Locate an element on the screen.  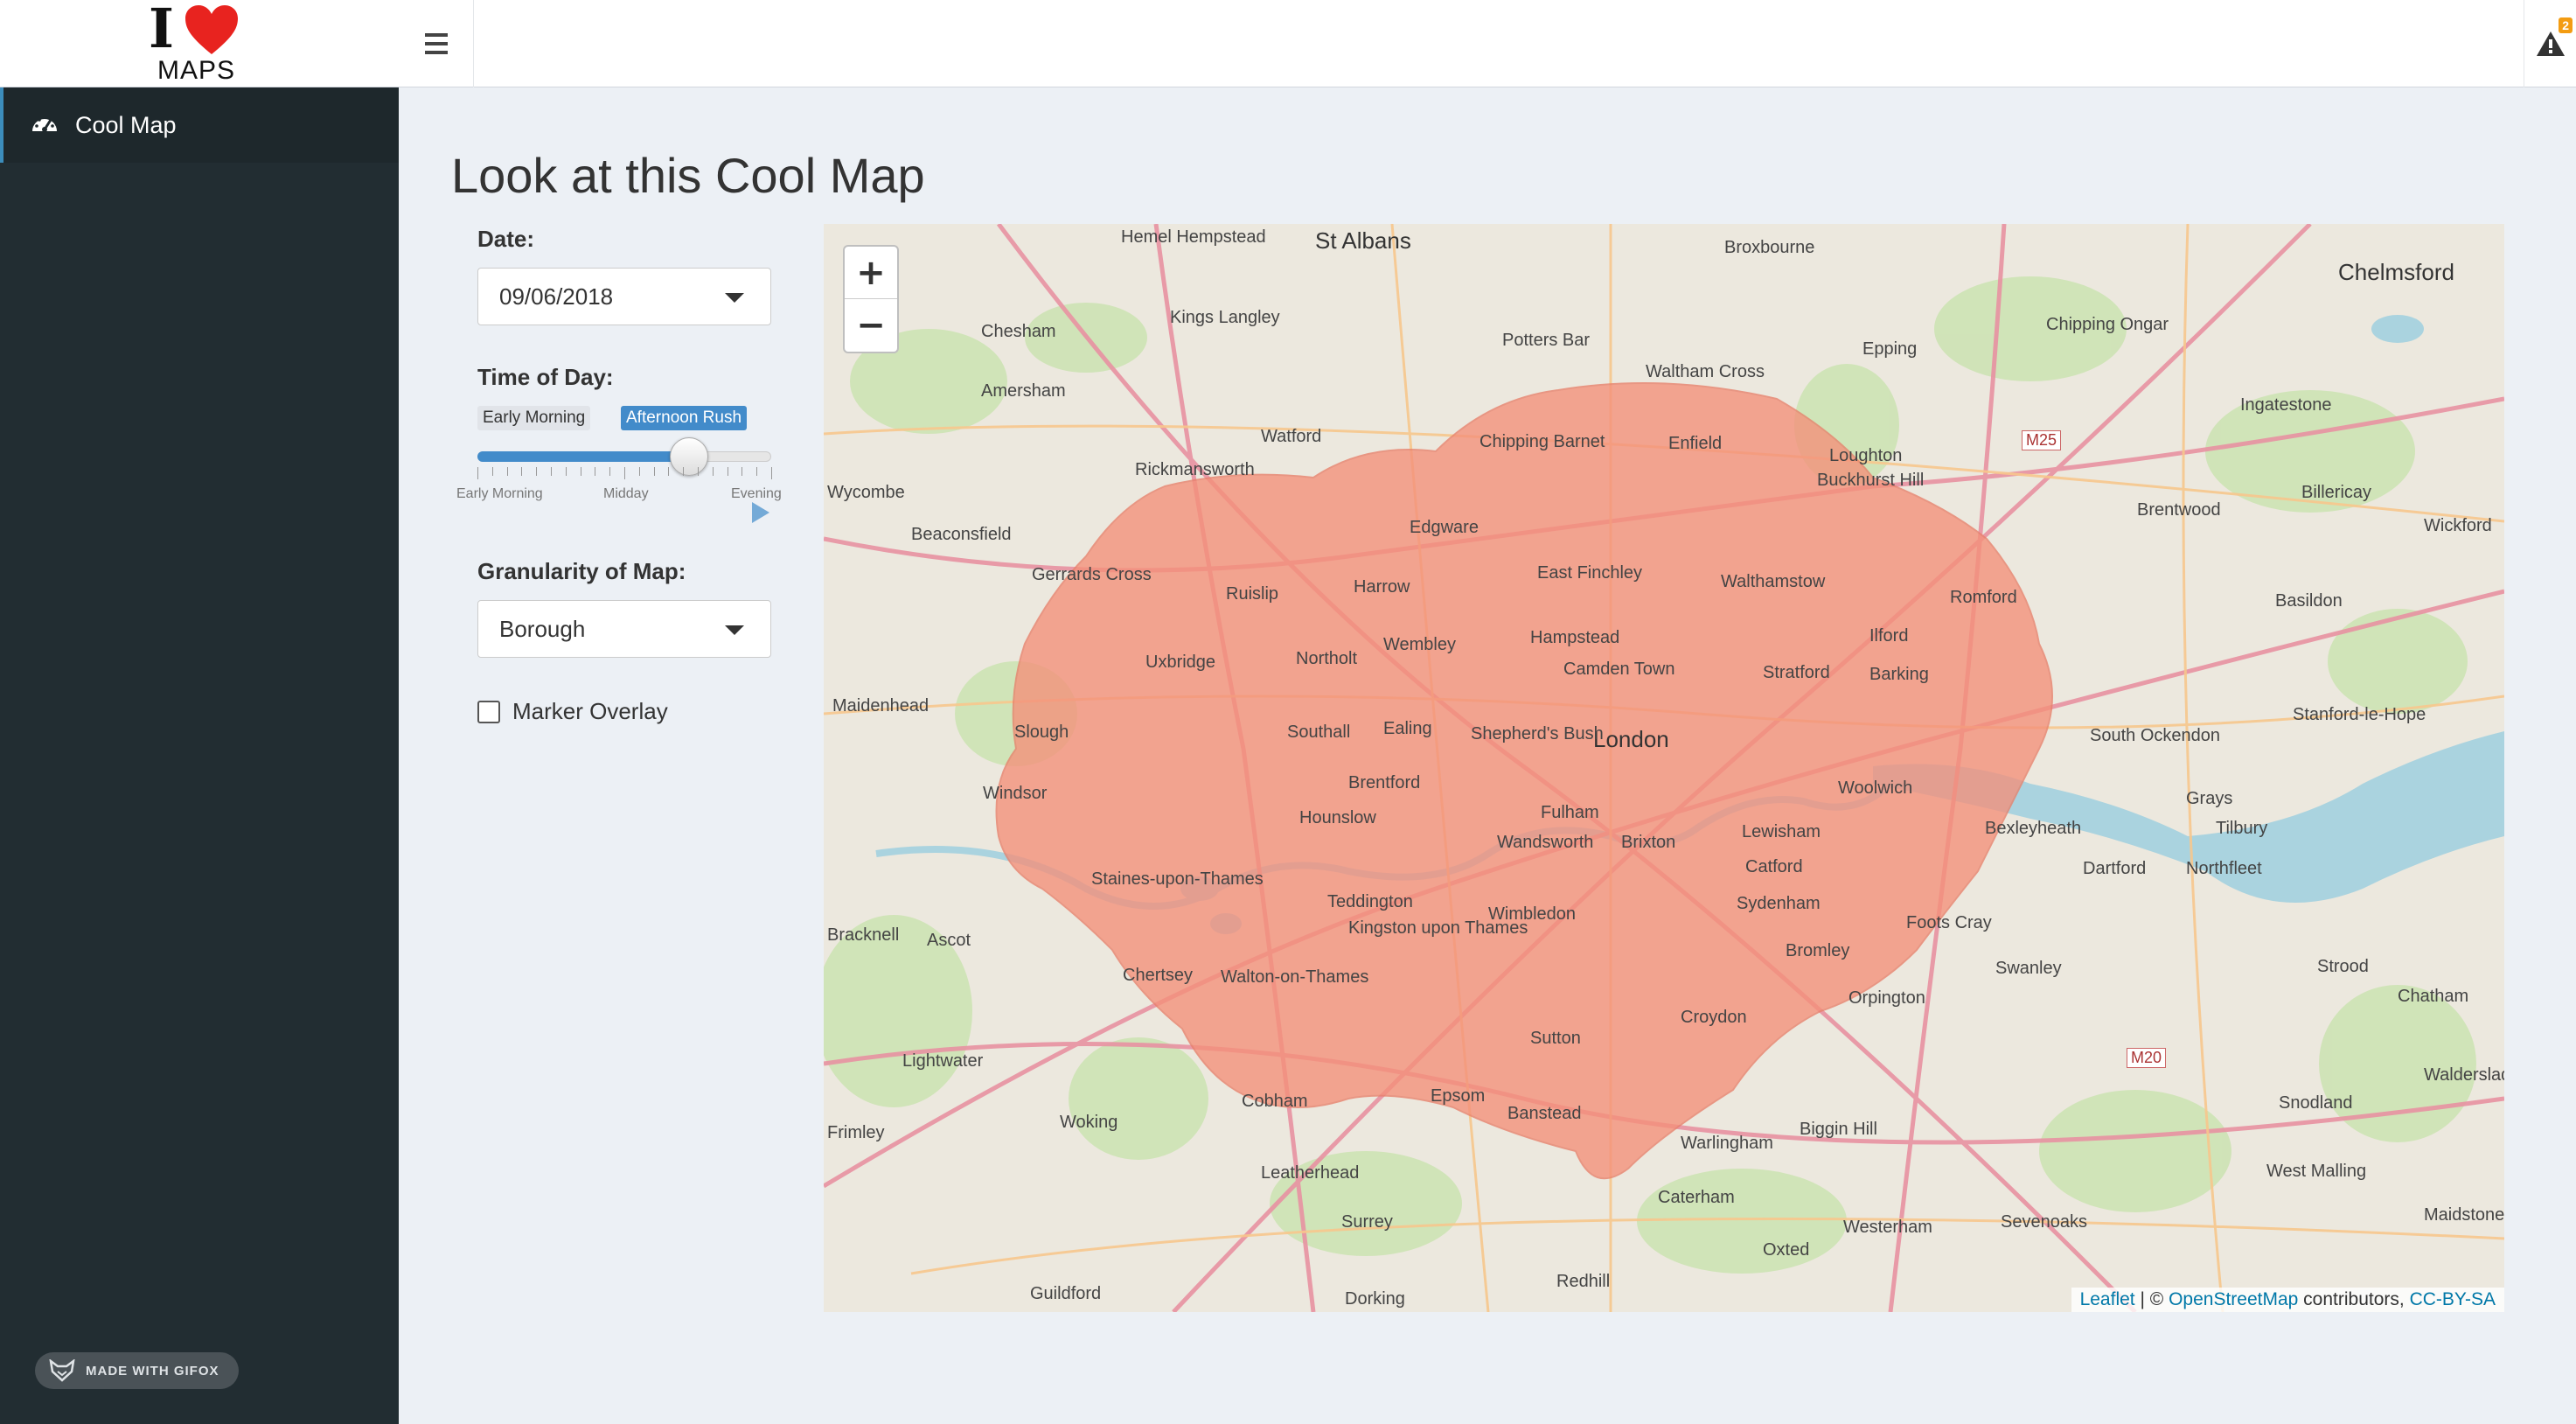
granularity-label: Granularity of Map: is located at coordinates (581, 571).